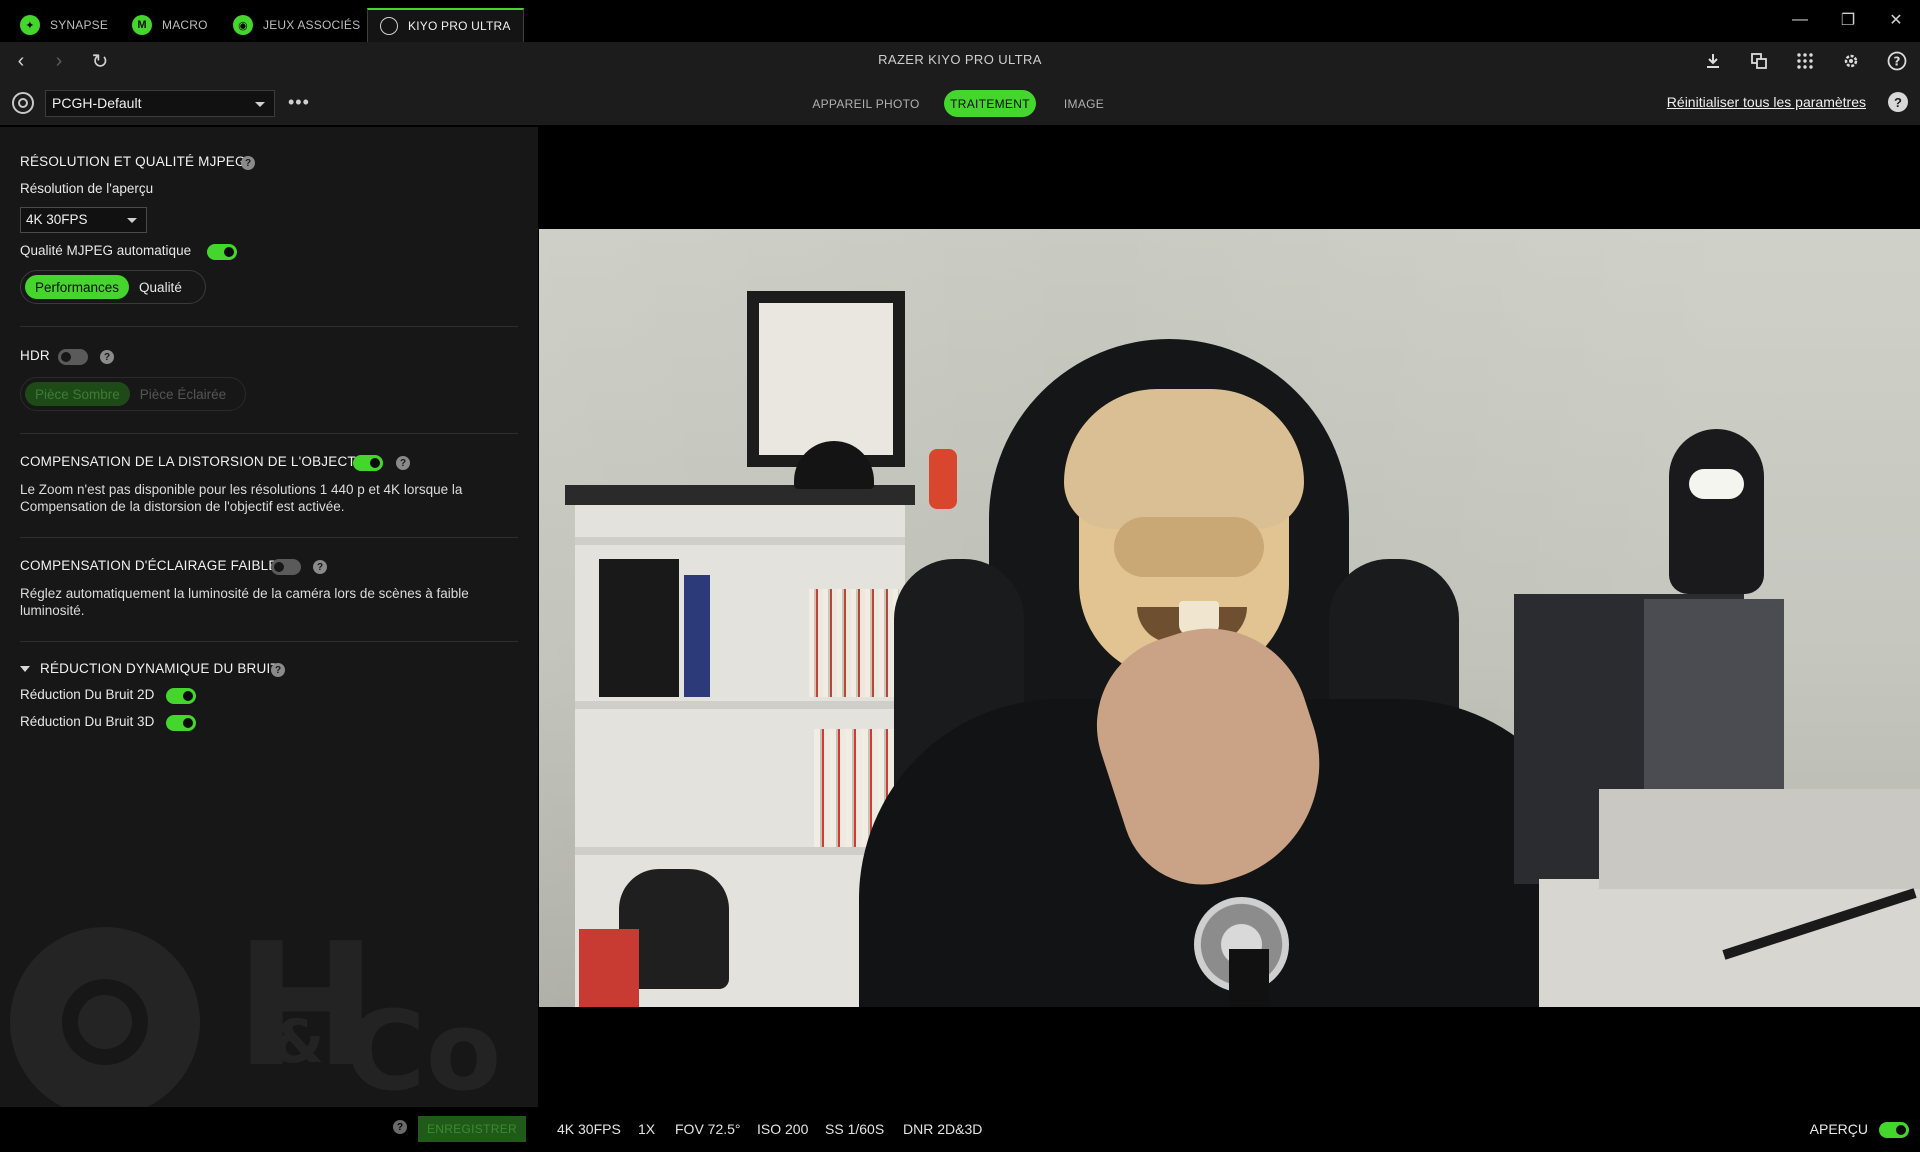 The width and height of the screenshot is (1920, 1152). I want to click on restore-button: ❐, so click(1848, 20).